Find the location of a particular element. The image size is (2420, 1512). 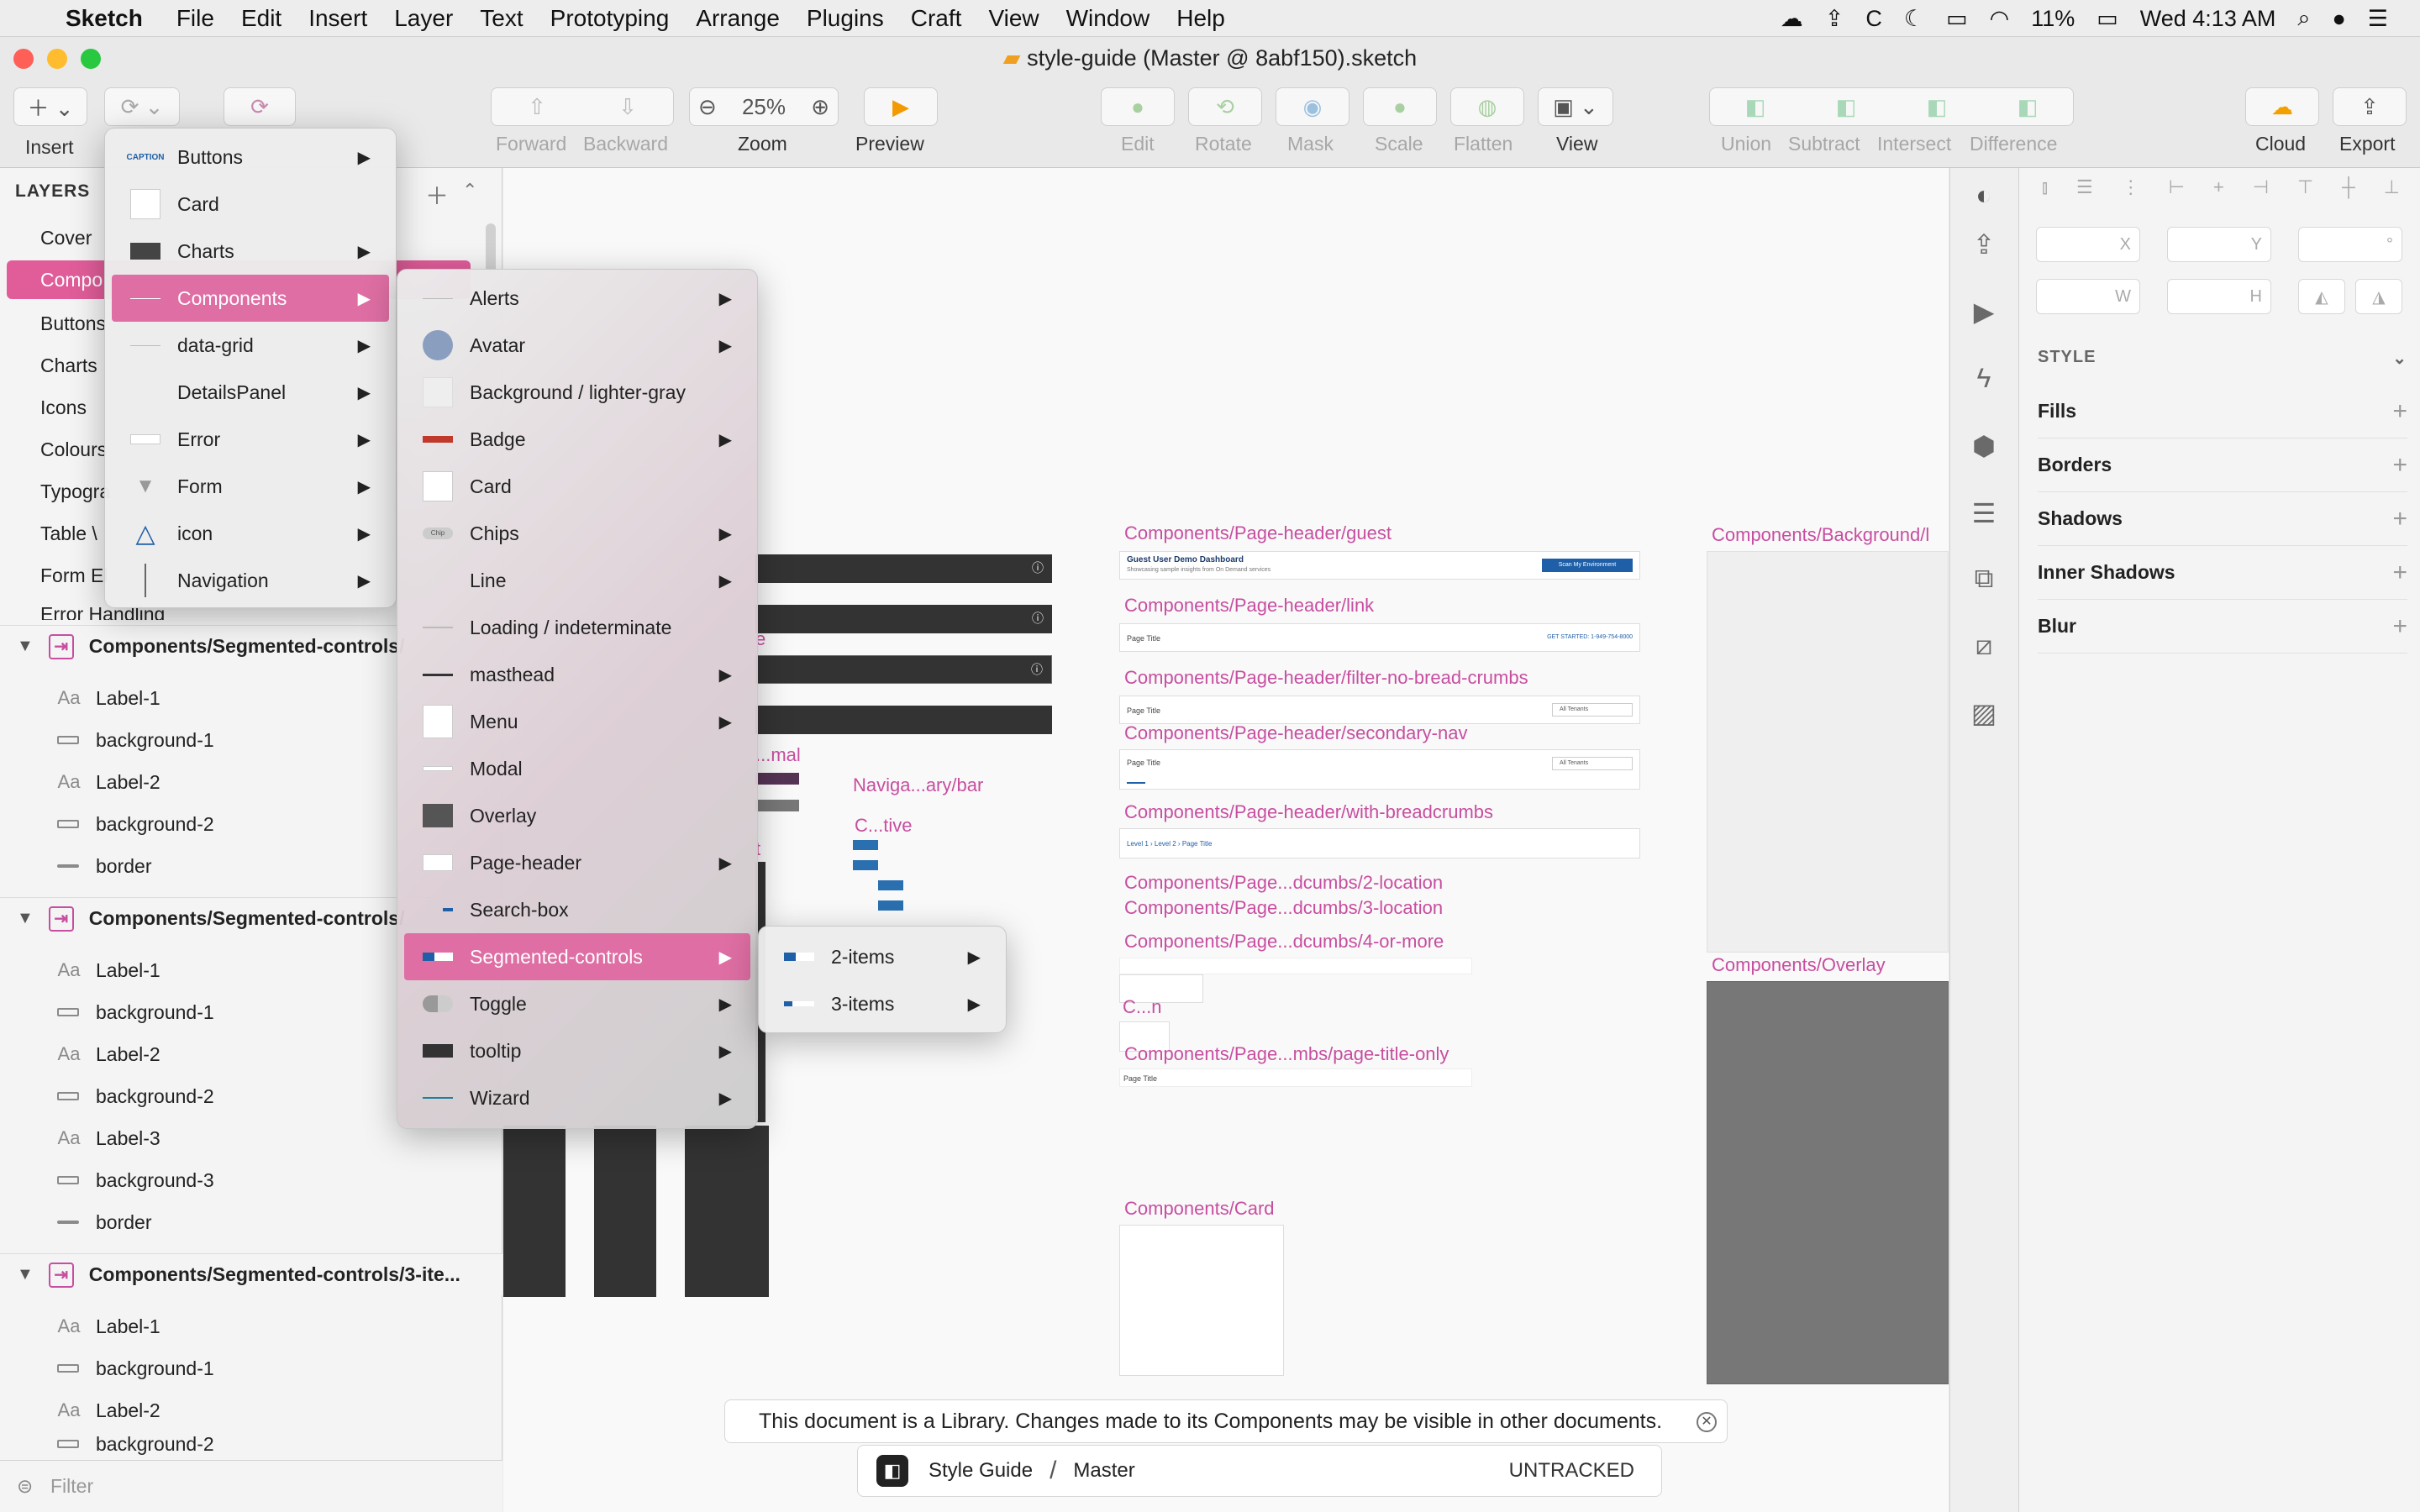

page-icons: Icons is located at coordinates (64, 407).